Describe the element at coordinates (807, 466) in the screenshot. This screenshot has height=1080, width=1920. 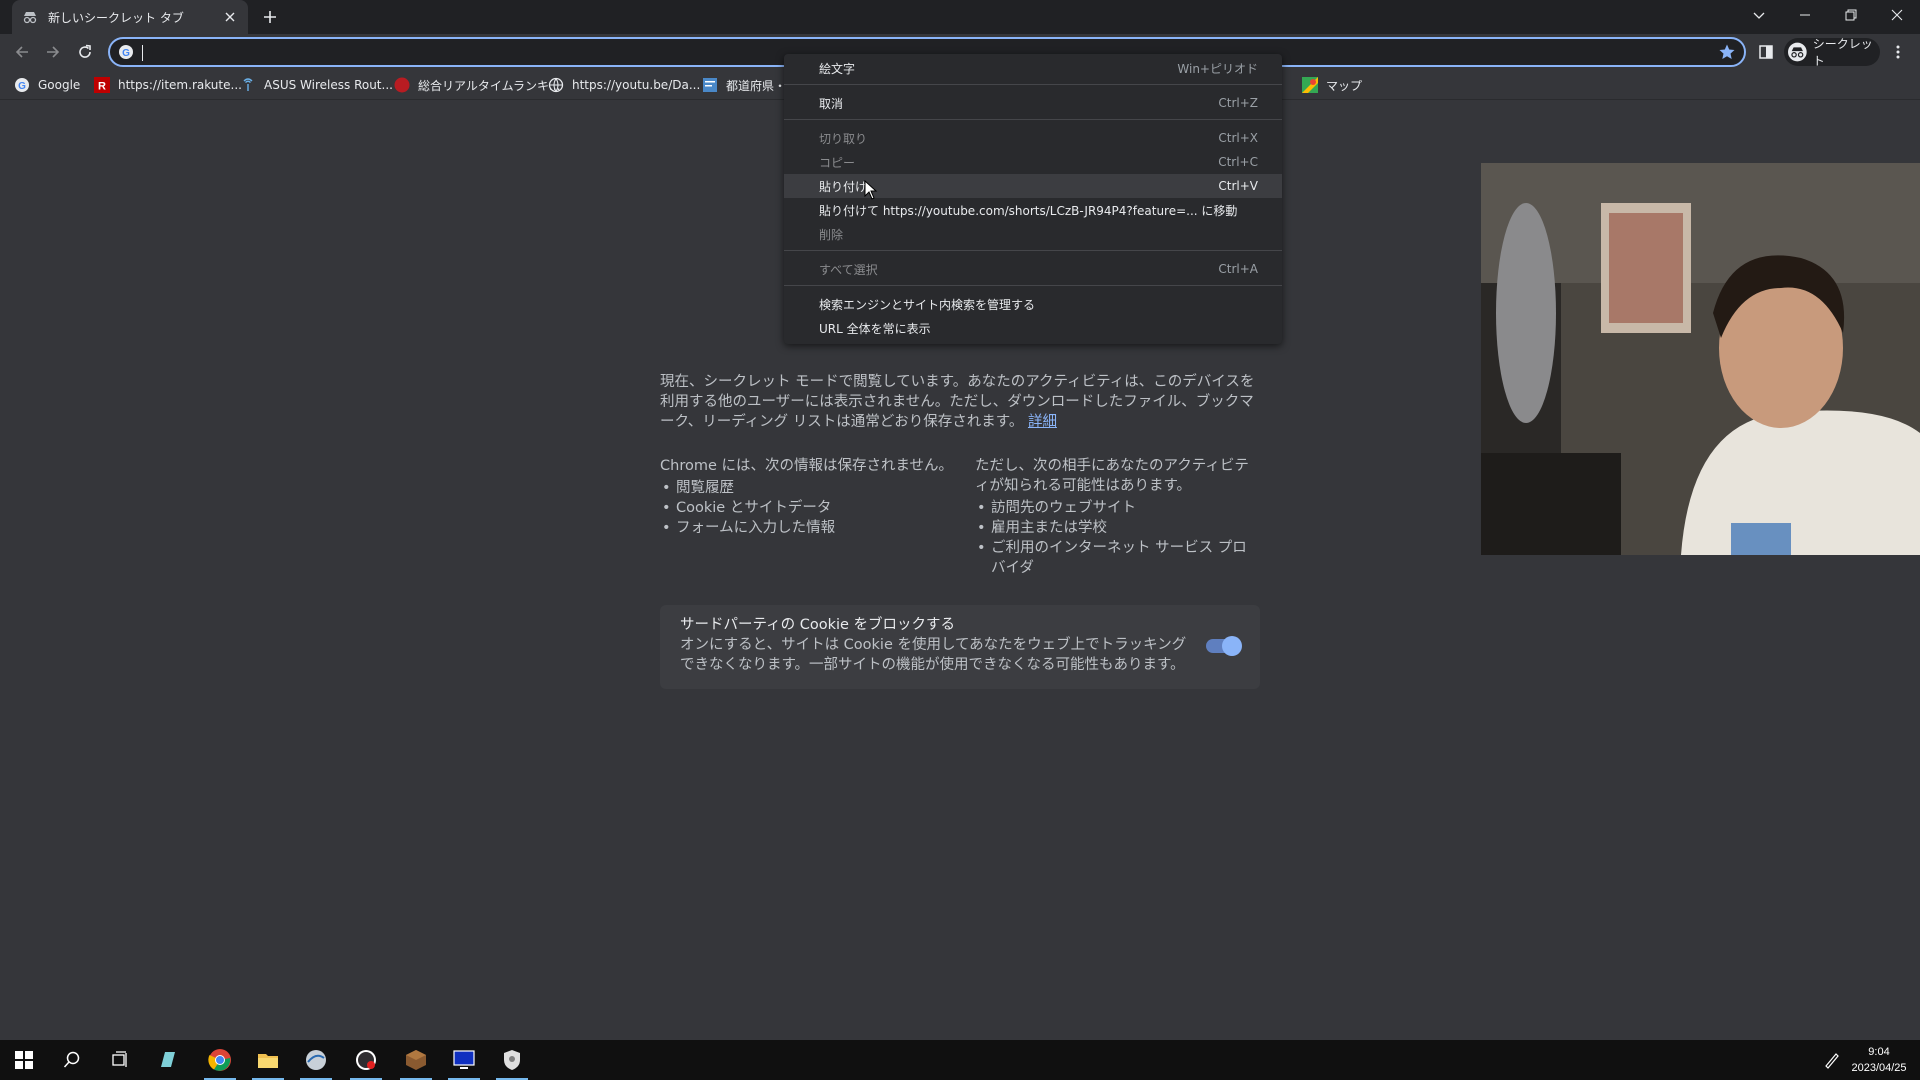
I see `not-saved-heading: Chrome には、次の情報は保存されません。` at that location.